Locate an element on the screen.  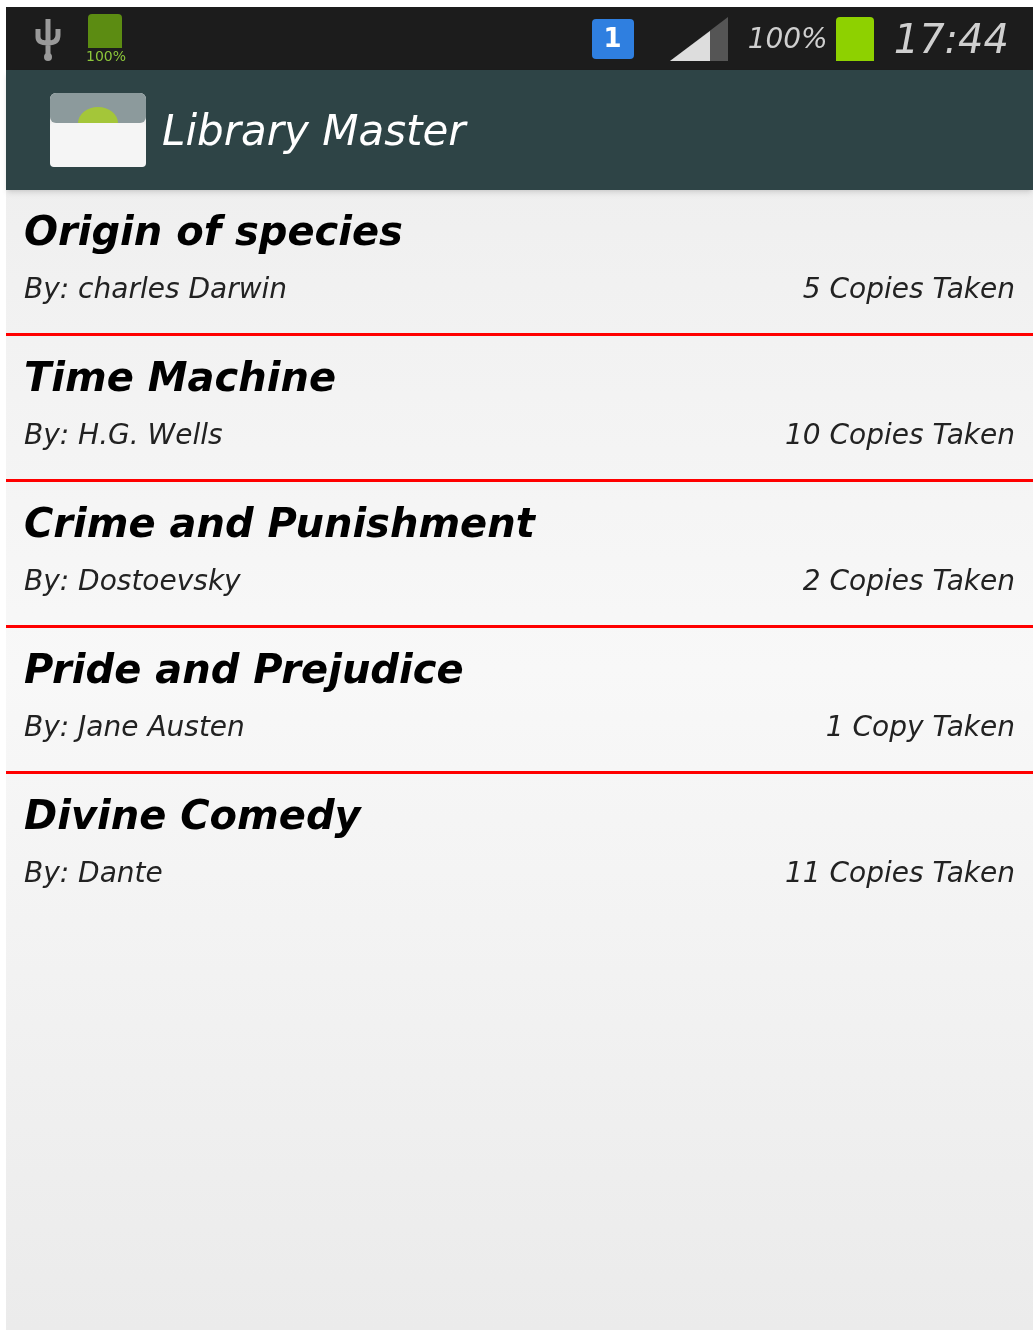
book-list-item: Time Machine By: H.G. Wells 10 Copies Taken is located at coordinates (519, 409).